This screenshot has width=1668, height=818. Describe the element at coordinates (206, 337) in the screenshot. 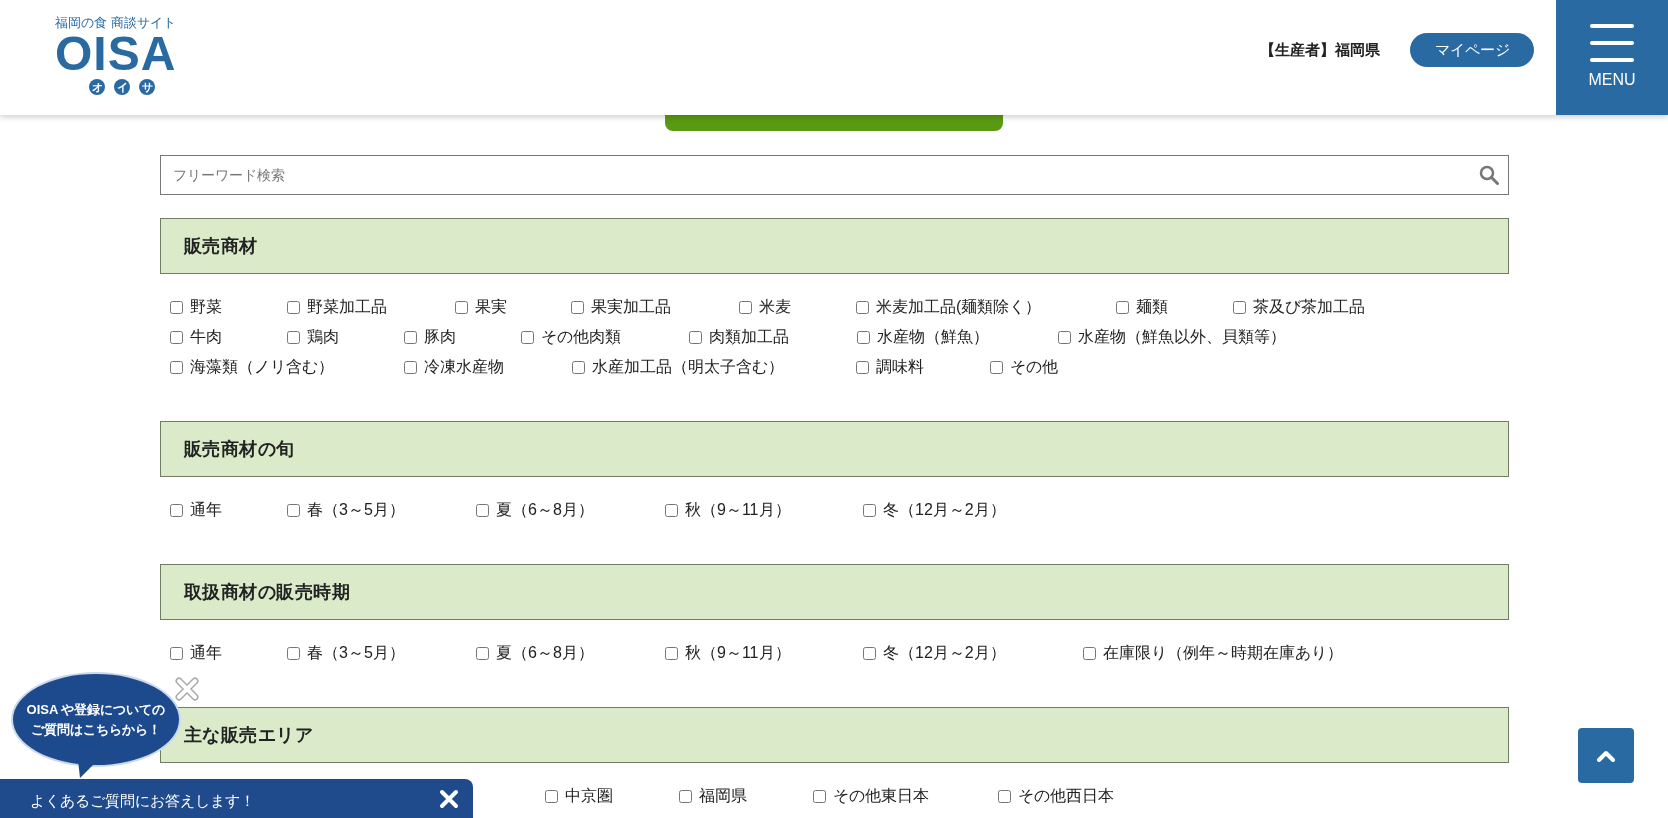

I see `option-label: 牛肉` at that location.